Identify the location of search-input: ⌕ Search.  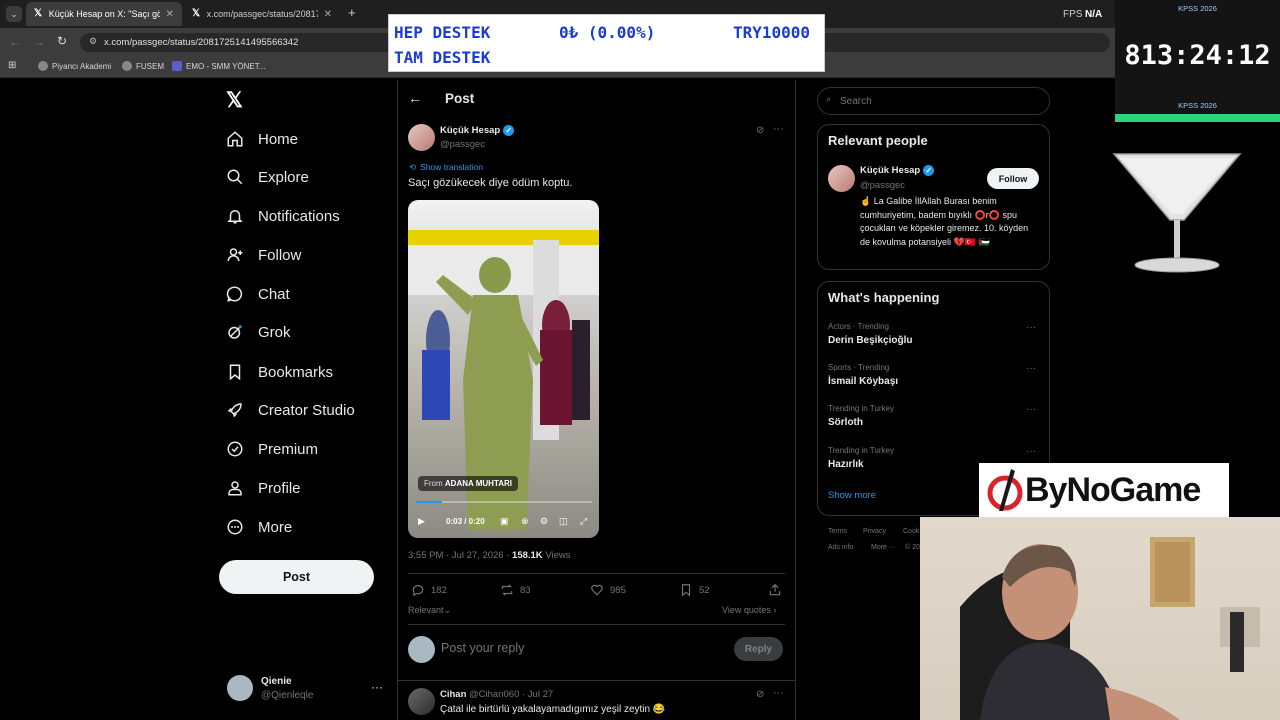
(933, 101).